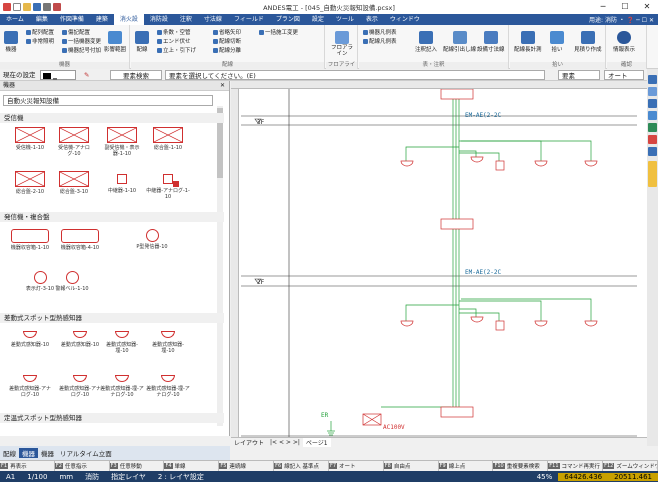 The height and width of the screenshot is (482, 658). Describe the element at coordinates (652, 91) in the screenshot. I see `layer-icon` at that location.